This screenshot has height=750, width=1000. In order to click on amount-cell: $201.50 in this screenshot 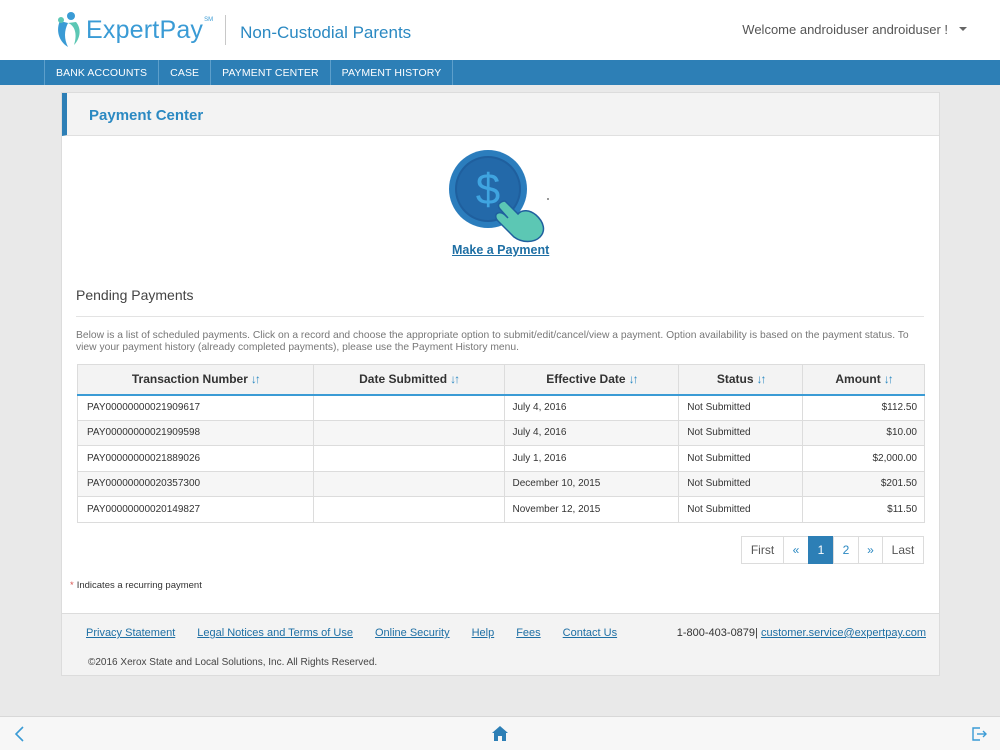, I will do `click(863, 483)`.